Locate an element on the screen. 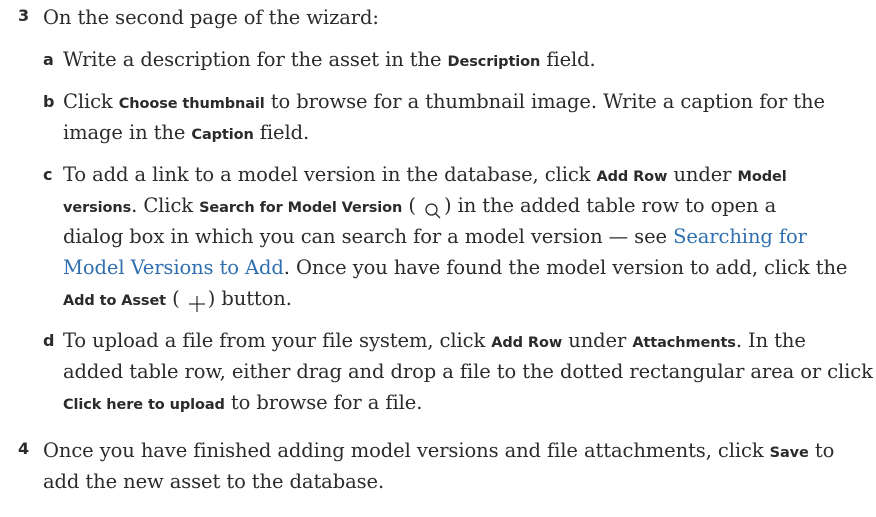  ui-term-description: Description is located at coordinates (494, 62).